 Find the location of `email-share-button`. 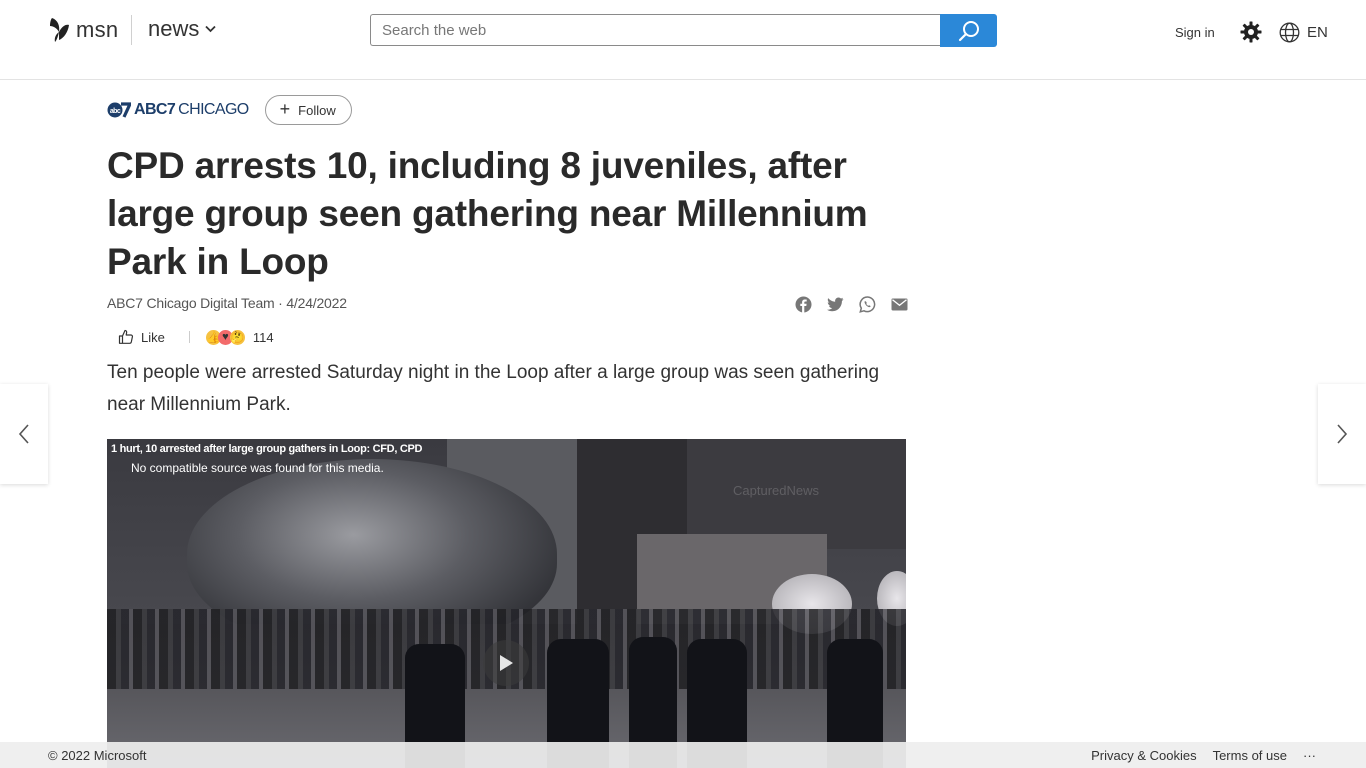

email-share-button is located at coordinates (899, 304).